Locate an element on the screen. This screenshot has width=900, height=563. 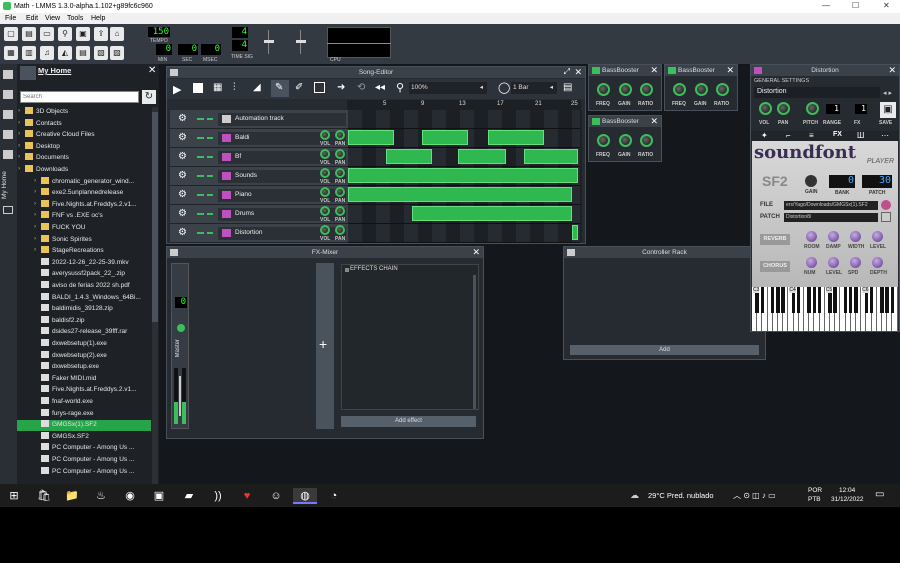
menu-edit: Edit is located at coordinates (32, 18).